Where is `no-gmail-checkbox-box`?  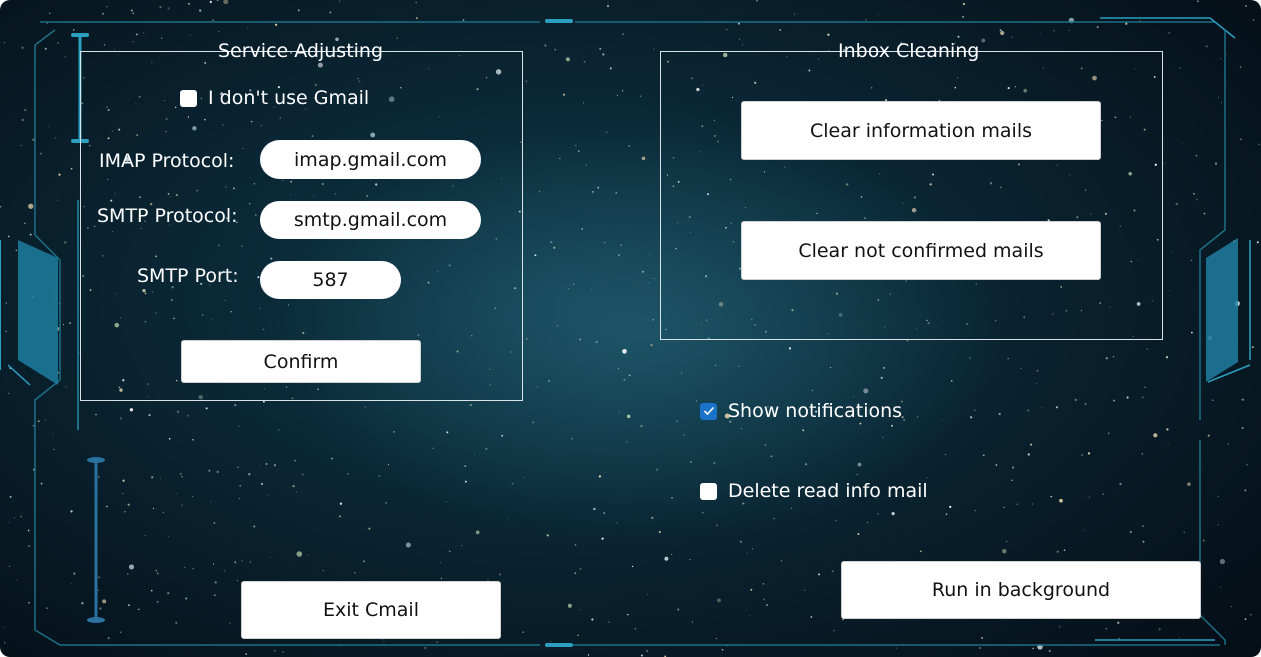
no-gmail-checkbox-box is located at coordinates (188, 98).